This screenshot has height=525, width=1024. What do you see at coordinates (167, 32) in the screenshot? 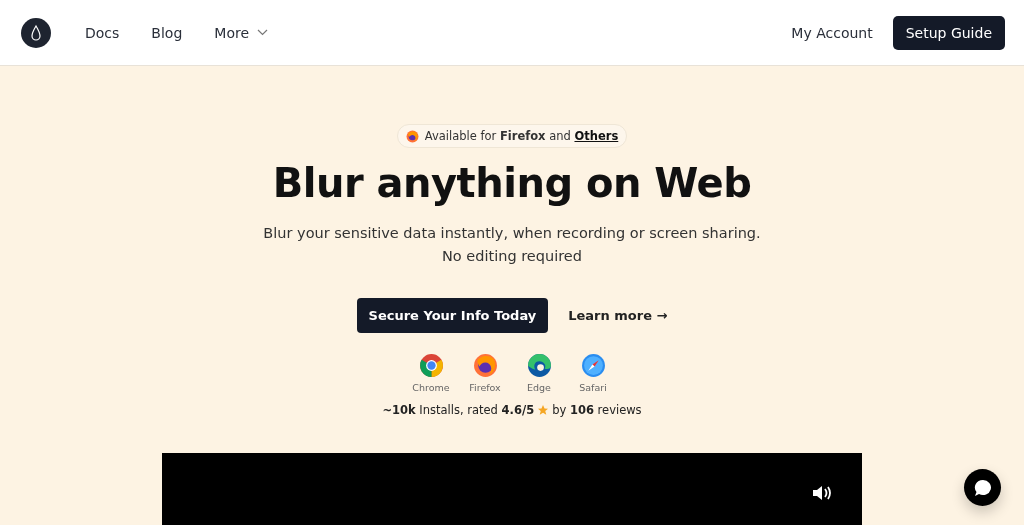
I see `nav-link: Blog` at bounding box center [167, 32].